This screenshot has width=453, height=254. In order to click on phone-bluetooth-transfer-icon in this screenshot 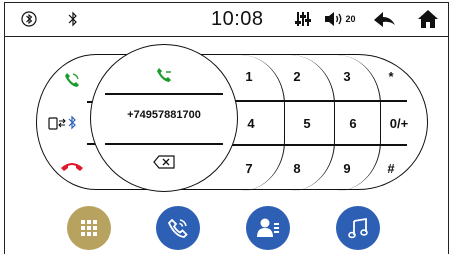, I will do `click(65, 123)`.